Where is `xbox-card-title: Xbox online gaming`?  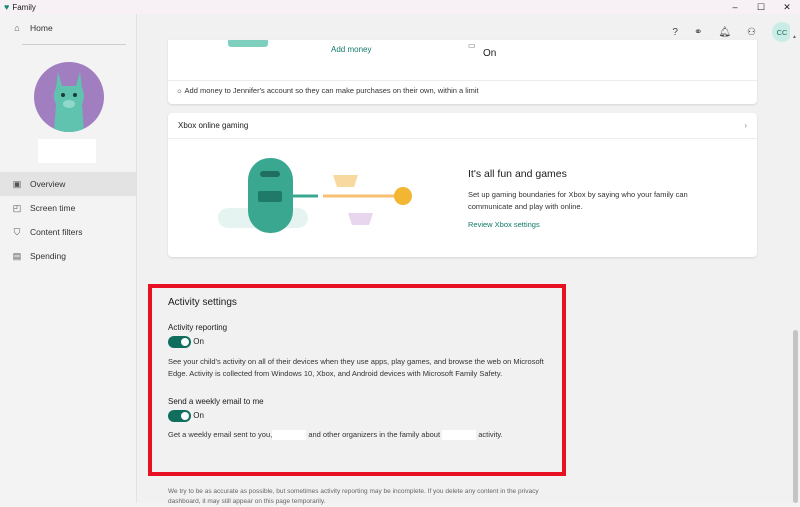
xbox-card-title: Xbox online gaming is located at coordinates (213, 125).